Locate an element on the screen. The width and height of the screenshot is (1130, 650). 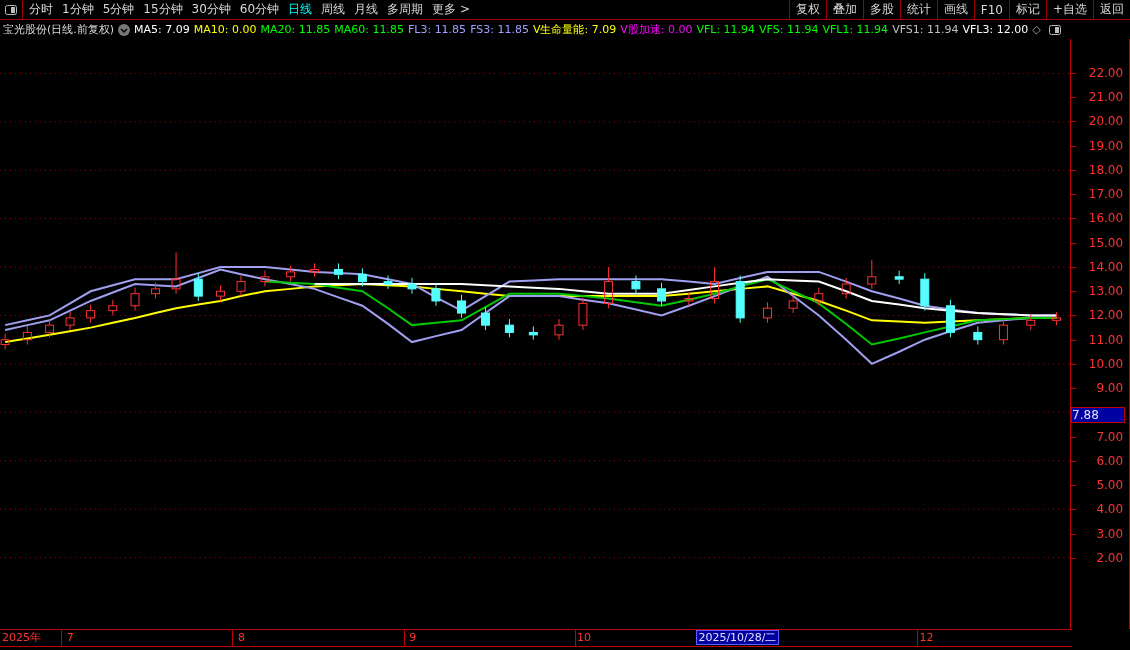
price-tick: 15.00 is located at coordinates (1105, 242).